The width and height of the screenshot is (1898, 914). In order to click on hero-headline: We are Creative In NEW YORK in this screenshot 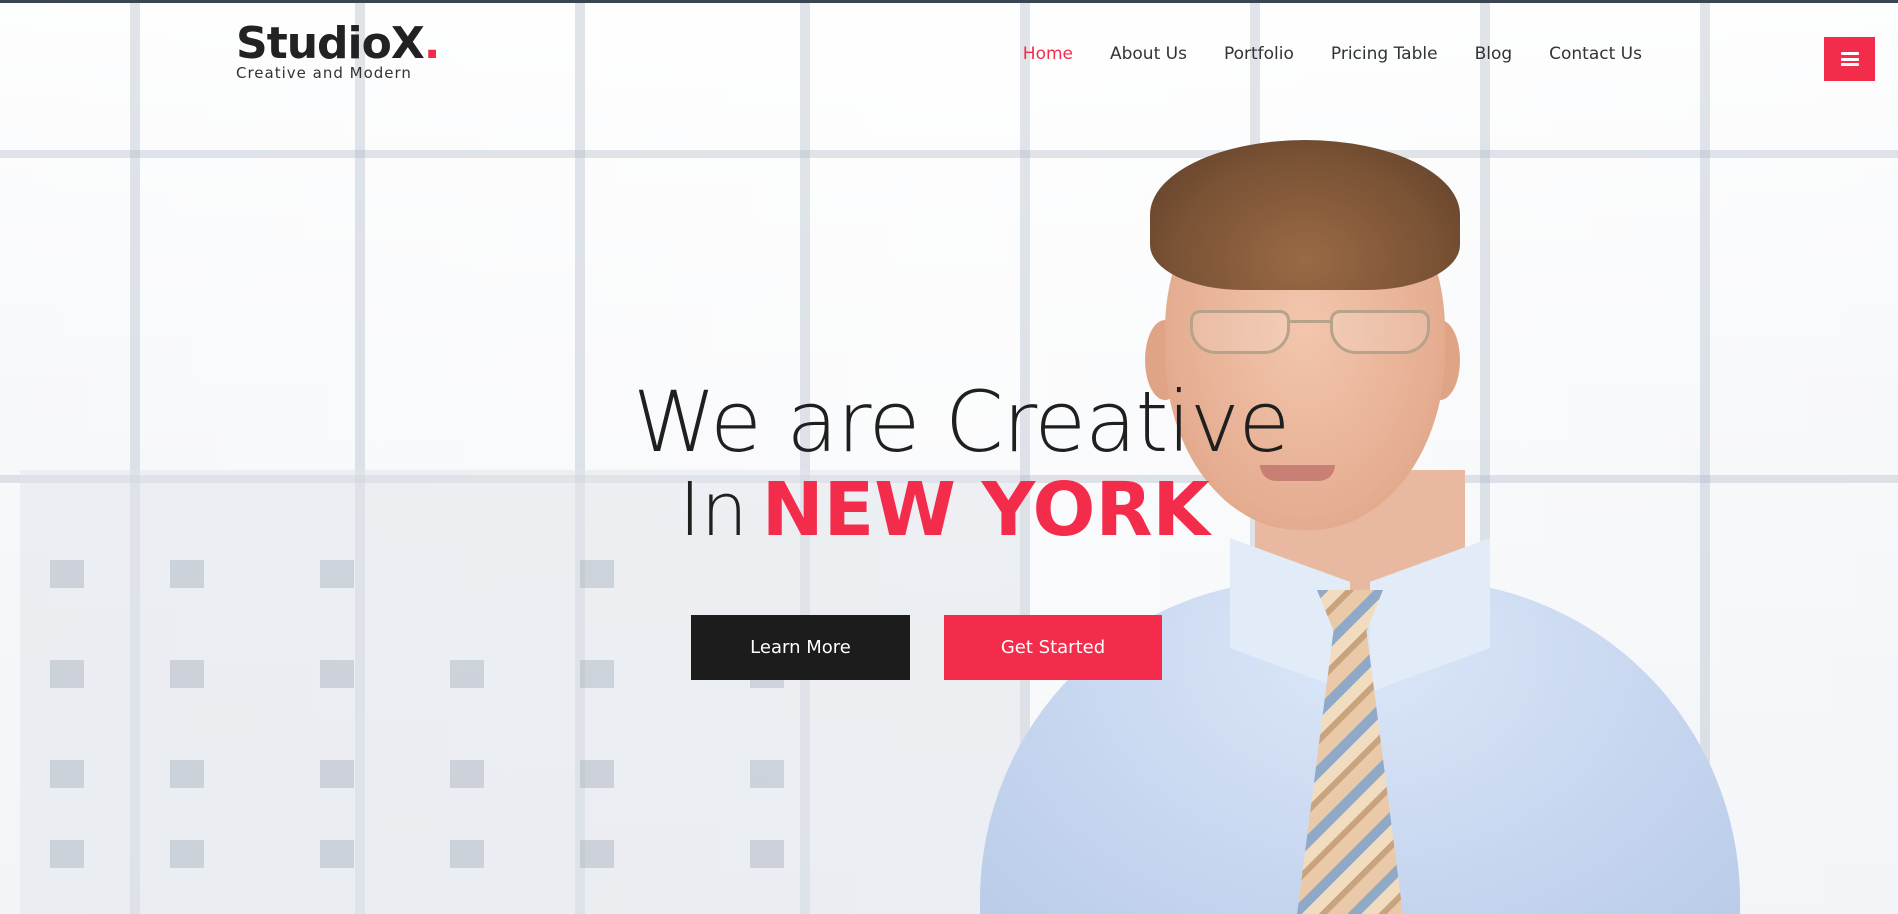, I will do `click(961, 462)`.